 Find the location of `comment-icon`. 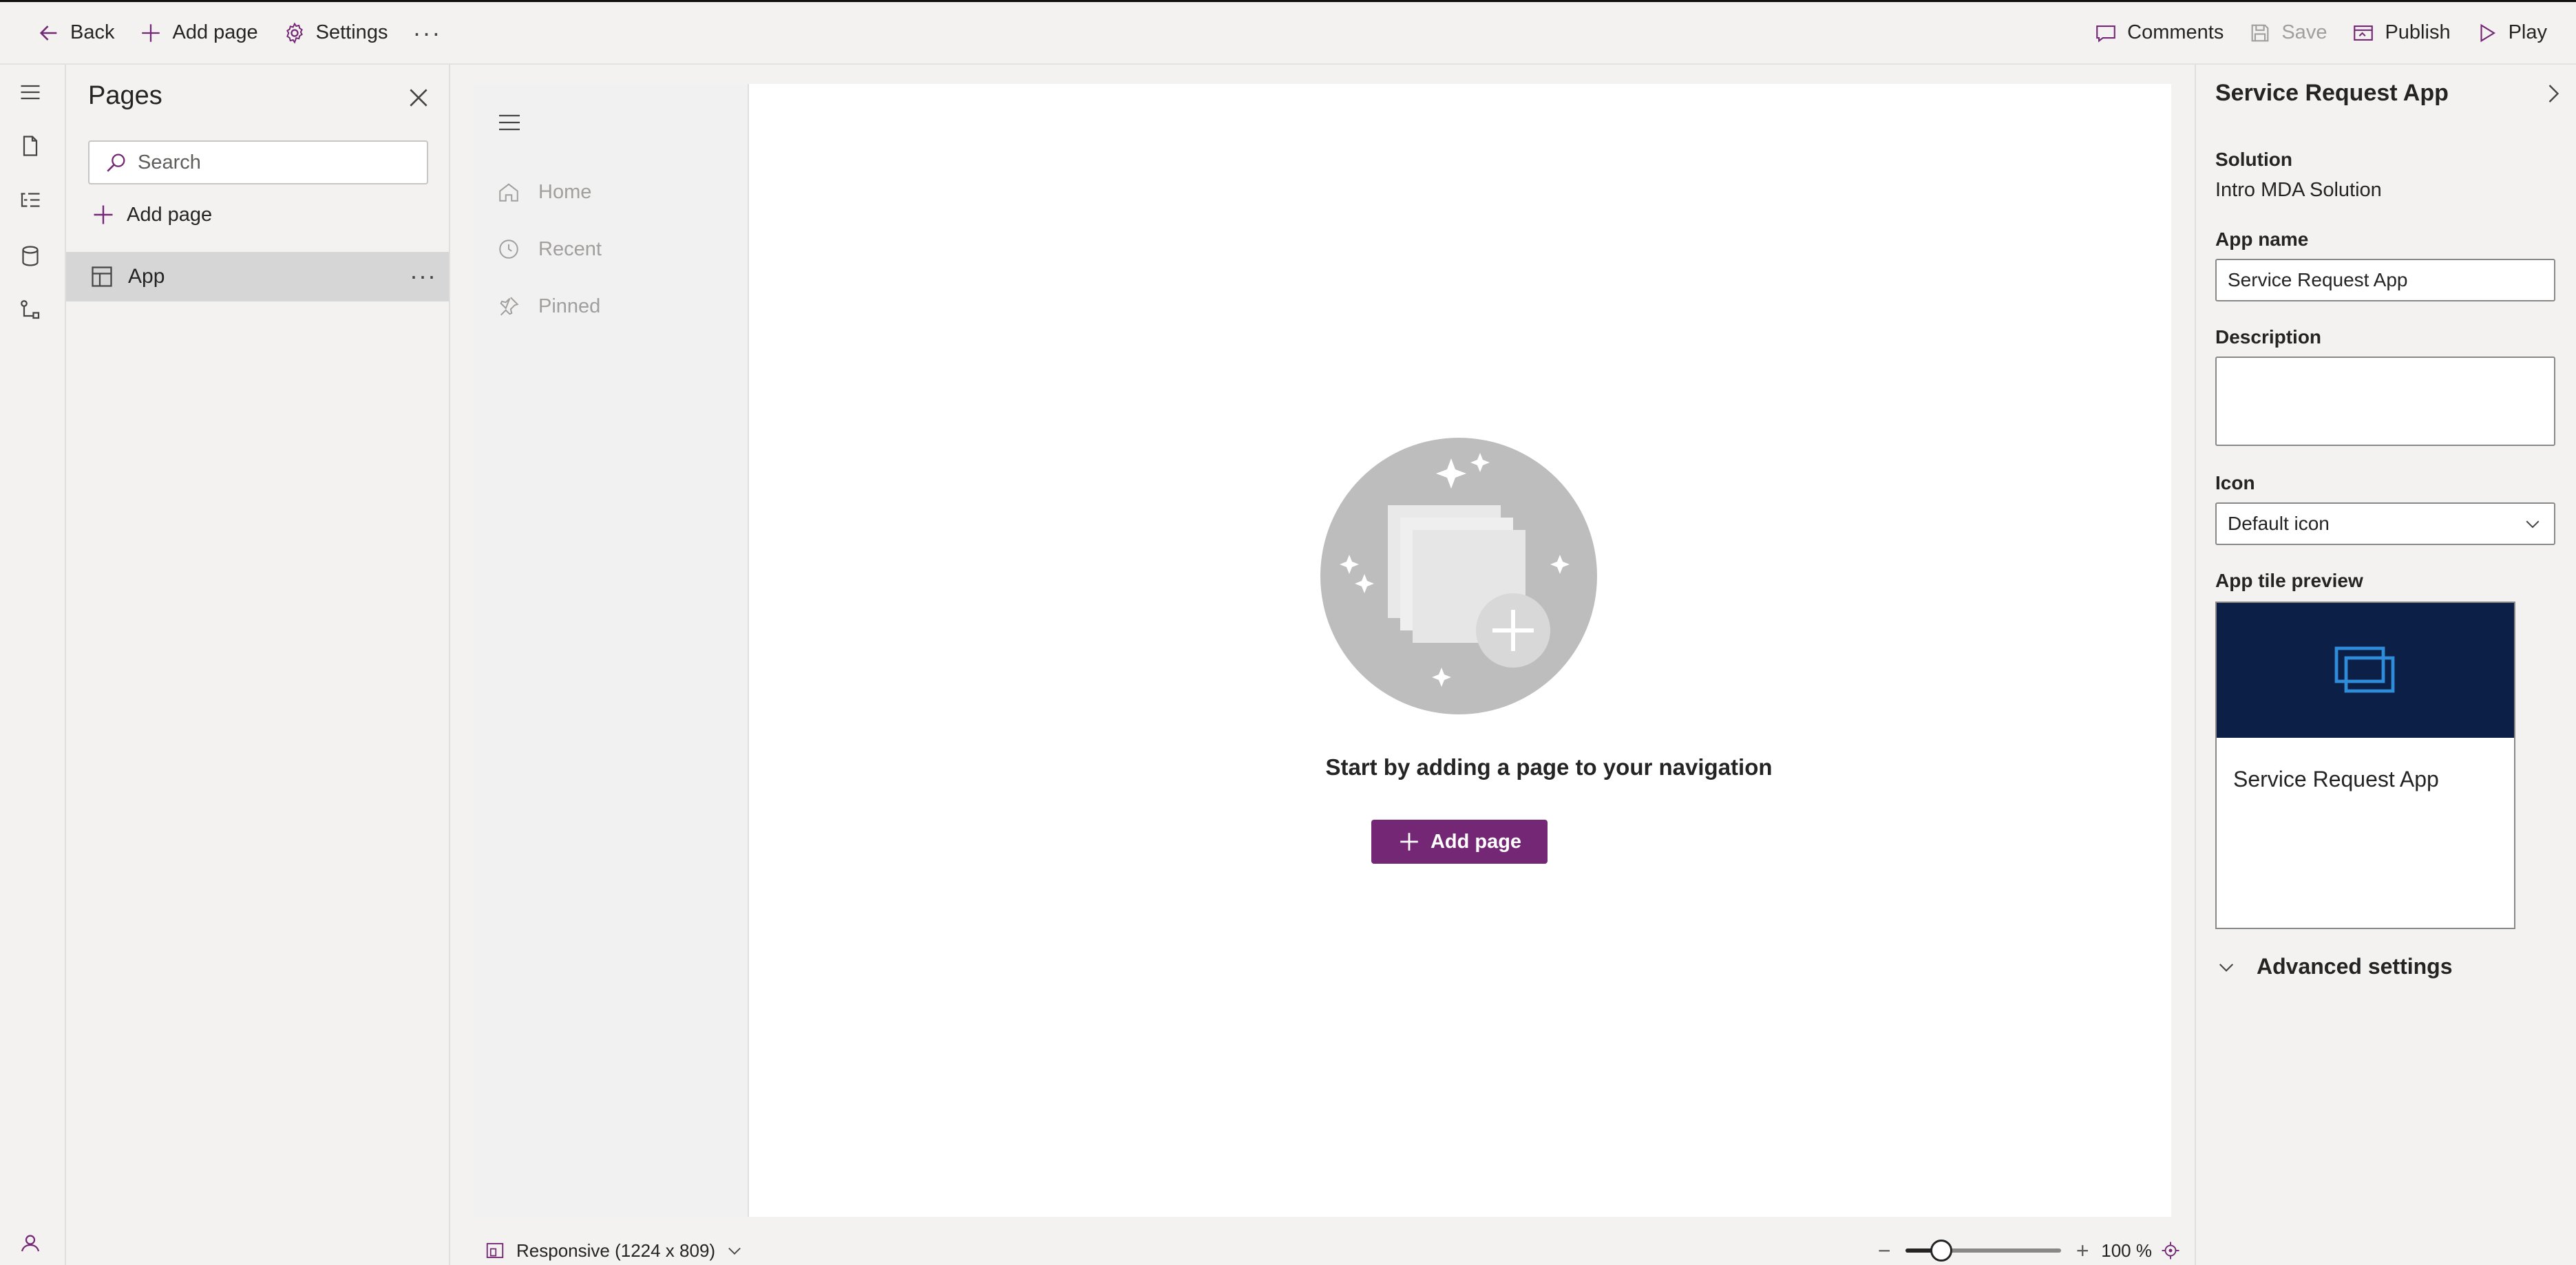

comment-icon is located at coordinates (2106, 33).